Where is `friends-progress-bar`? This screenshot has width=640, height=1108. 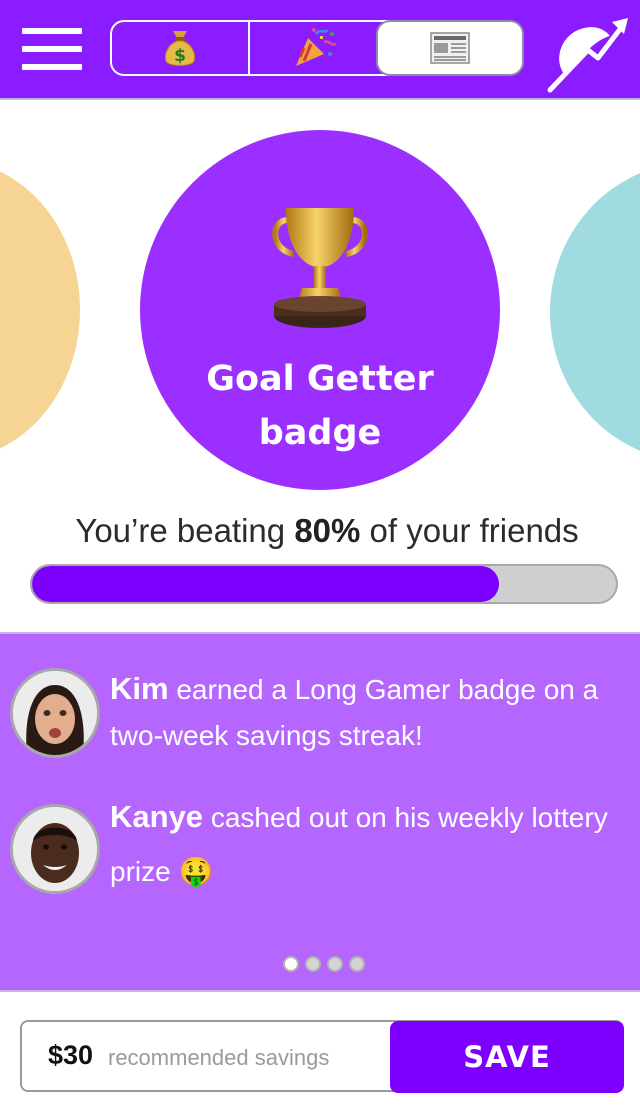
friends-progress-bar is located at coordinates (324, 584).